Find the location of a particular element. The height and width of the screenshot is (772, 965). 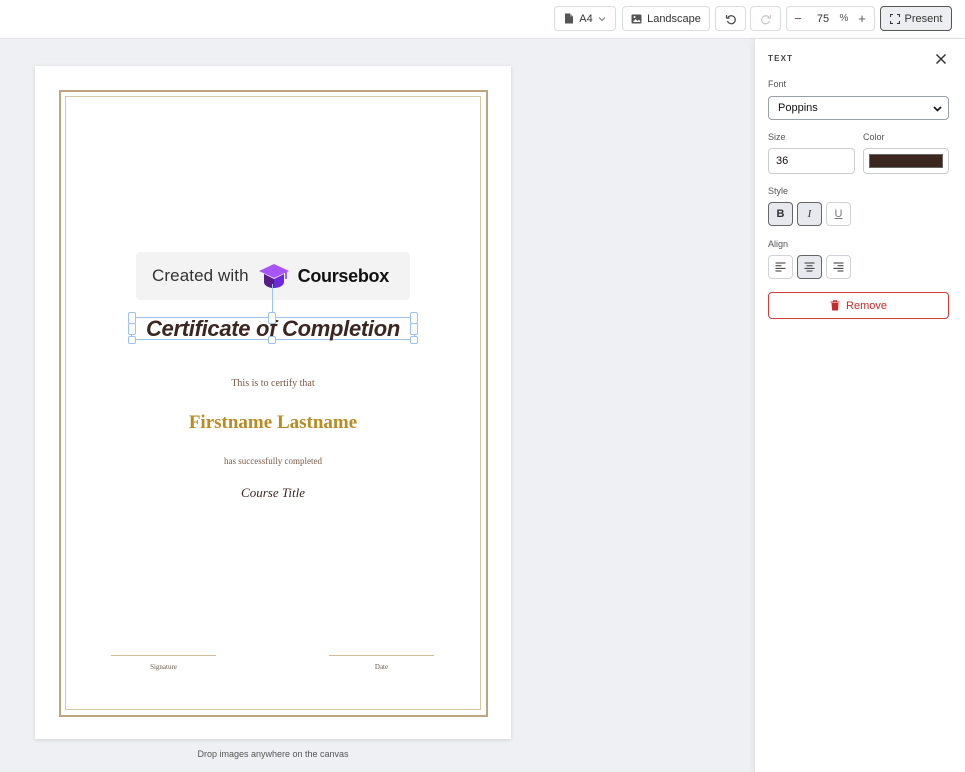

remove-button: Remove is located at coordinates (858, 305).